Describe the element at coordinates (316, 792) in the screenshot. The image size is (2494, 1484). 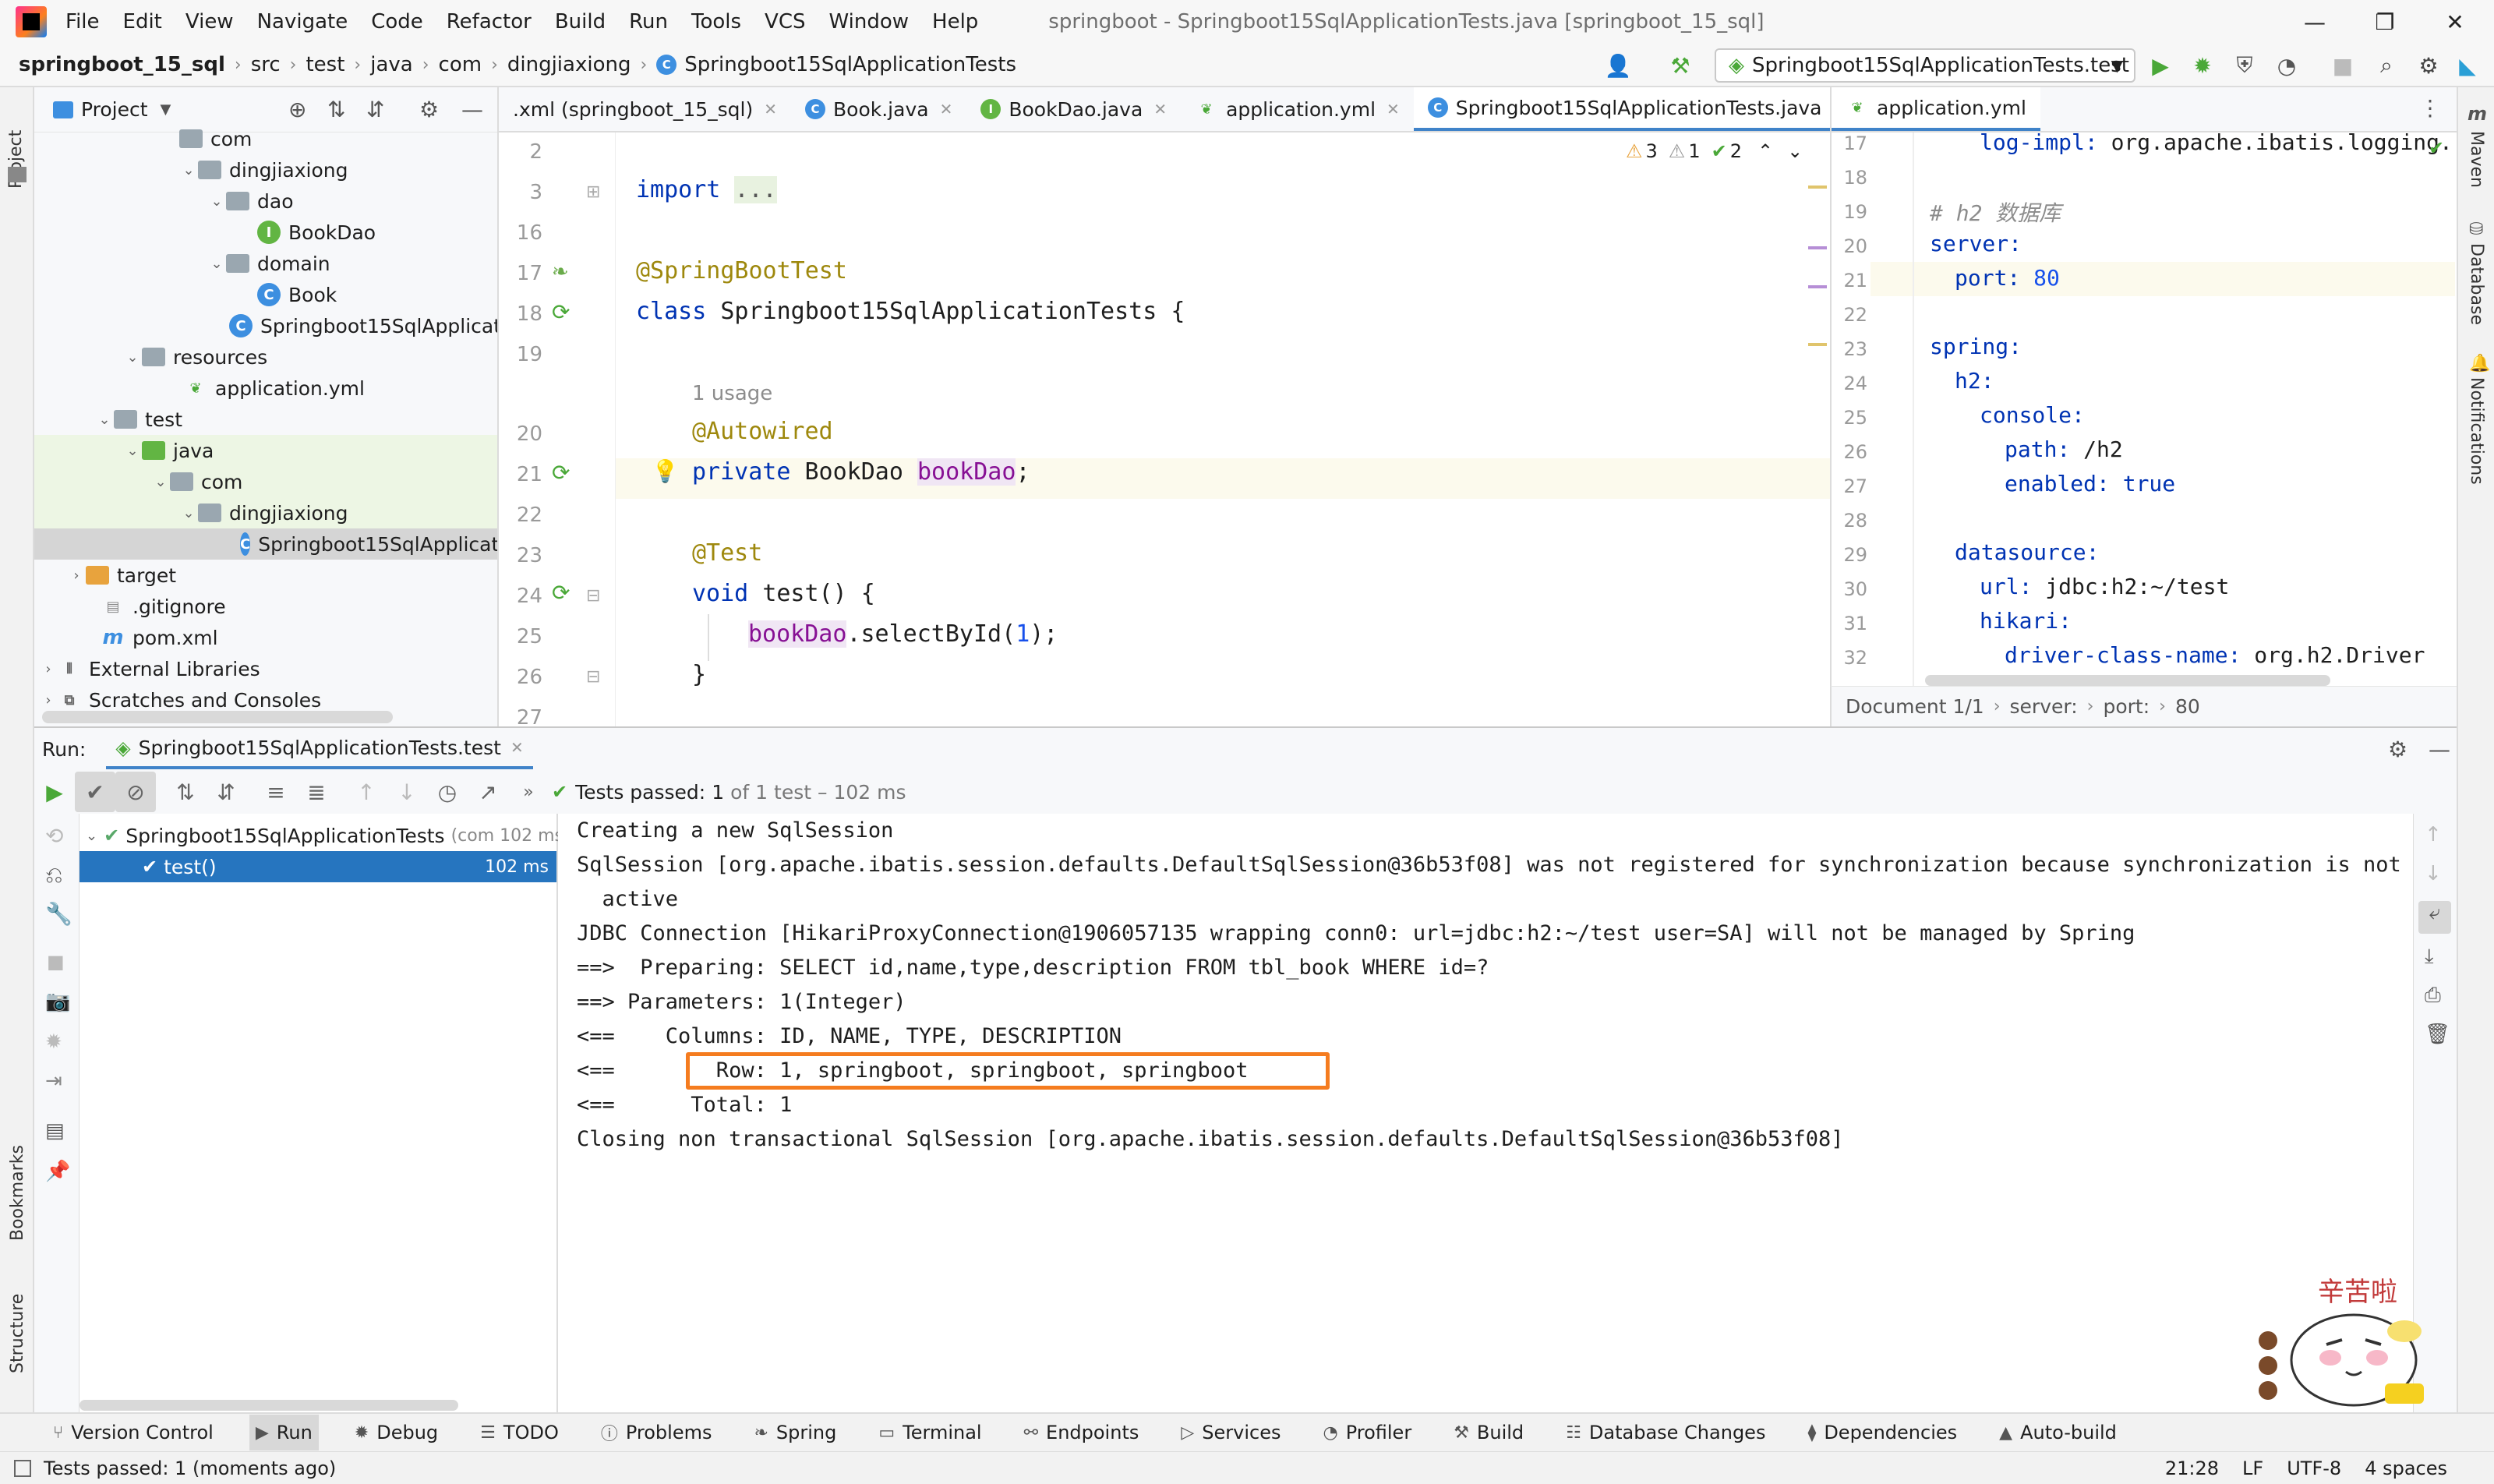
I see `collapse-all-icon: ≣` at that location.